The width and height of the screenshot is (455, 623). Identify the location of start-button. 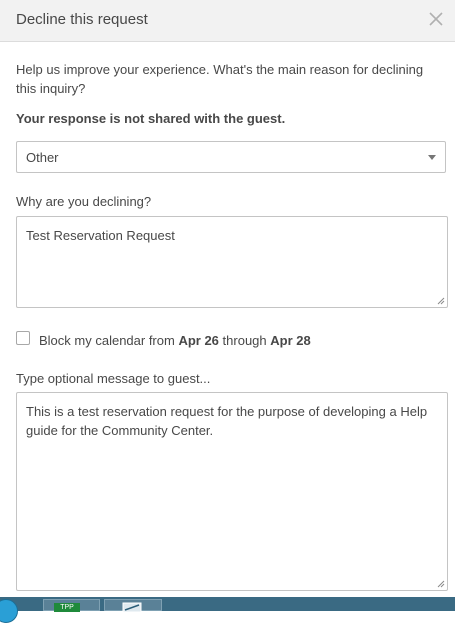
(9, 611).